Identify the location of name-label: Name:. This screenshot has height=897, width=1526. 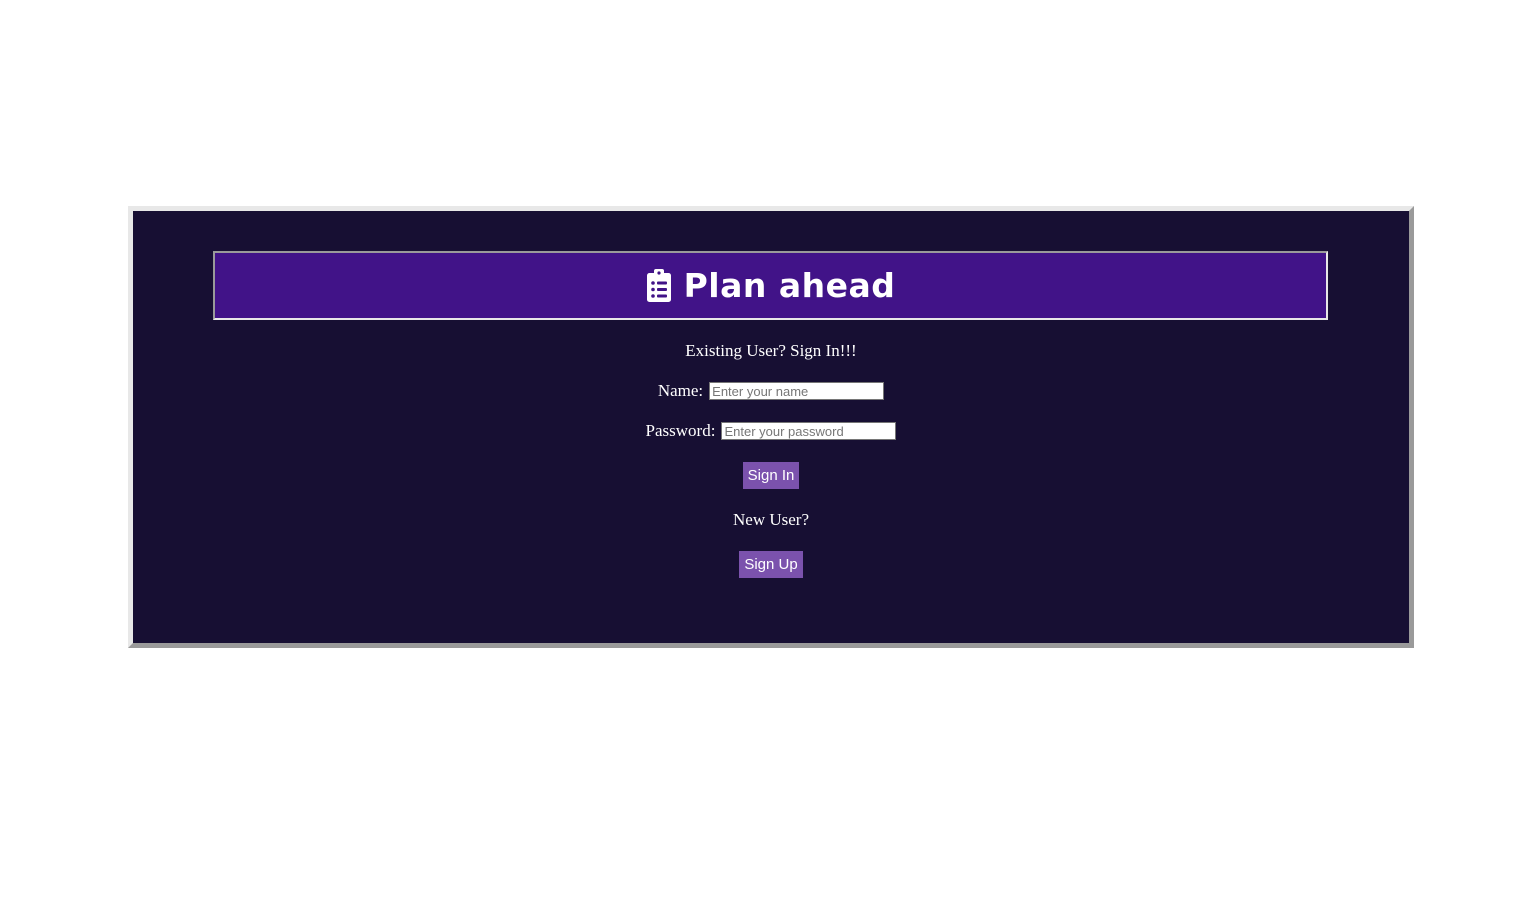
(680, 390).